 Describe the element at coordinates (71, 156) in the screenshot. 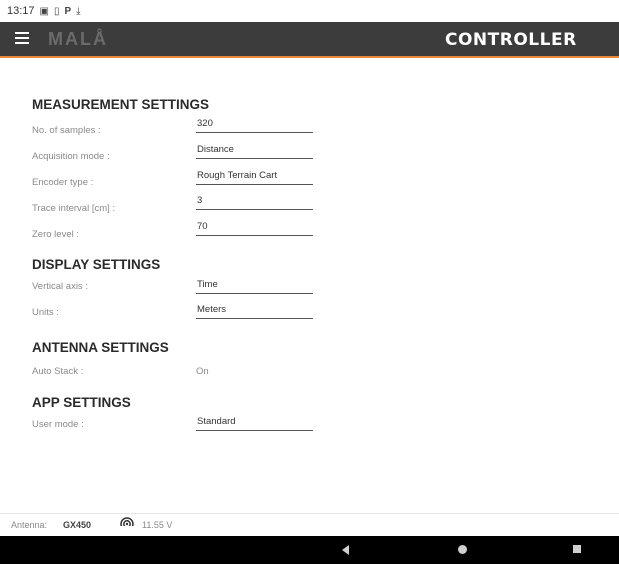

I see `acquisition-mode-label: Acquisition mode :` at that location.